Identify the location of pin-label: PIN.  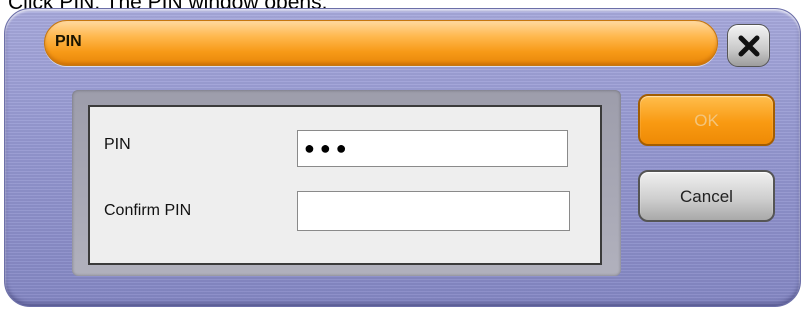
(117, 144).